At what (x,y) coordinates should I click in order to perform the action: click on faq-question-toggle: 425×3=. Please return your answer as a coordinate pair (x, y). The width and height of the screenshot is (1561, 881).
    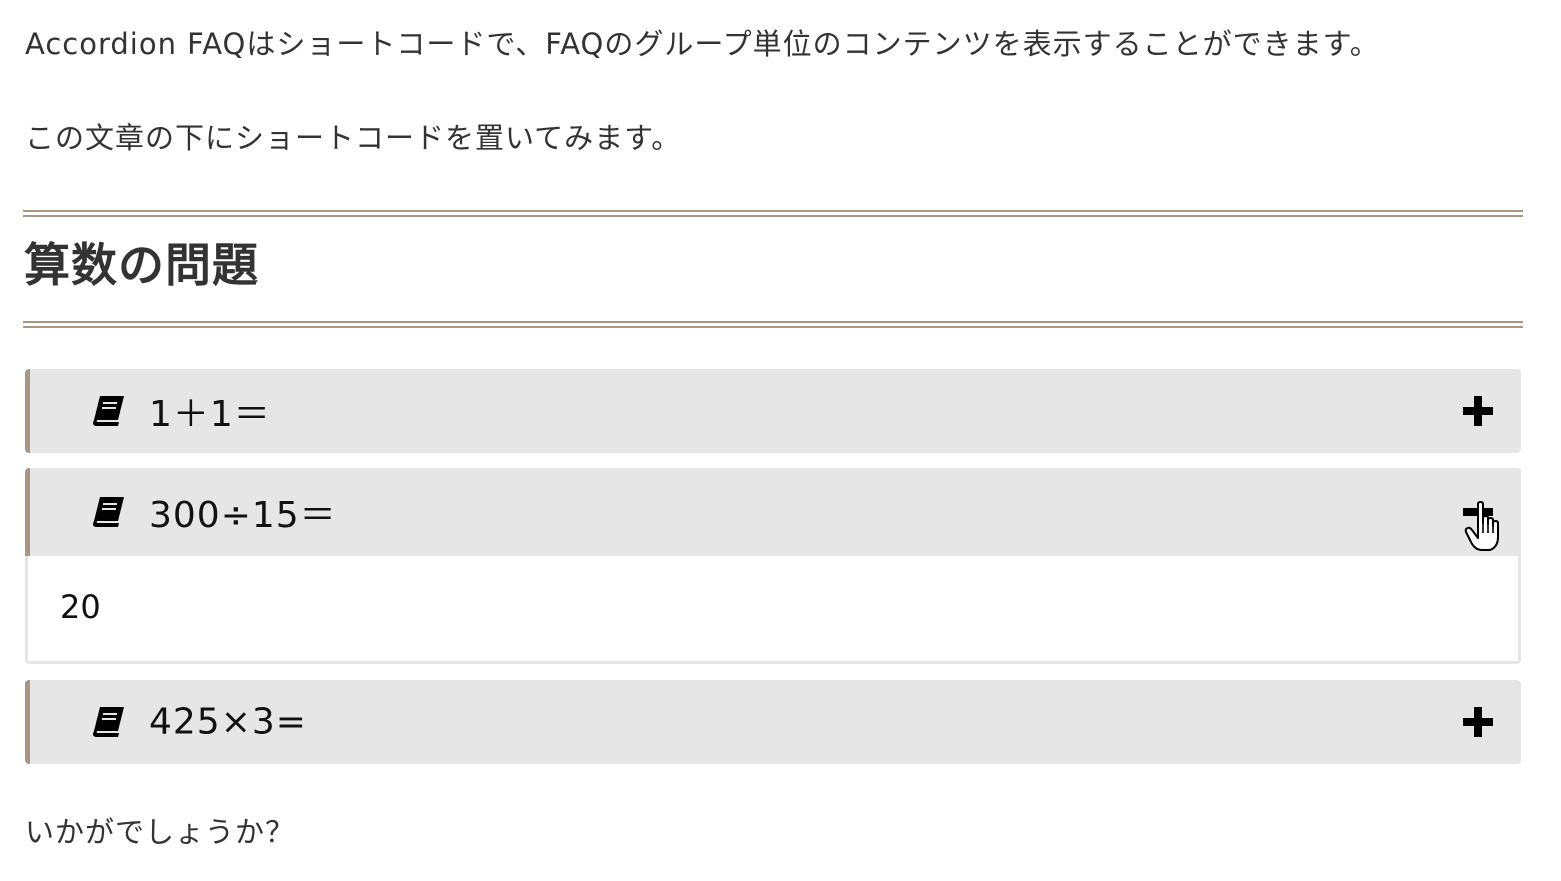
    Looking at the image, I should click on (773, 722).